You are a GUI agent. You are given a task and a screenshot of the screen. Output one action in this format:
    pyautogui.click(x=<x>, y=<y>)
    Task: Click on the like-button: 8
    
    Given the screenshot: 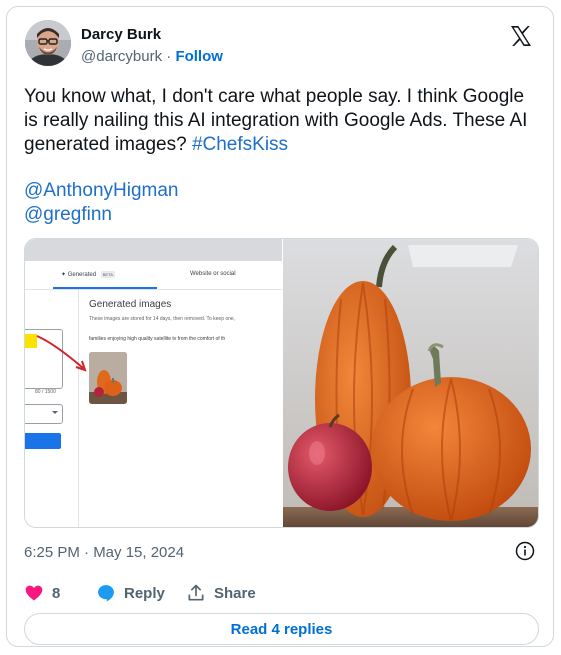 What is the action you would take?
    pyautogui.click(x=42, y=593)
    